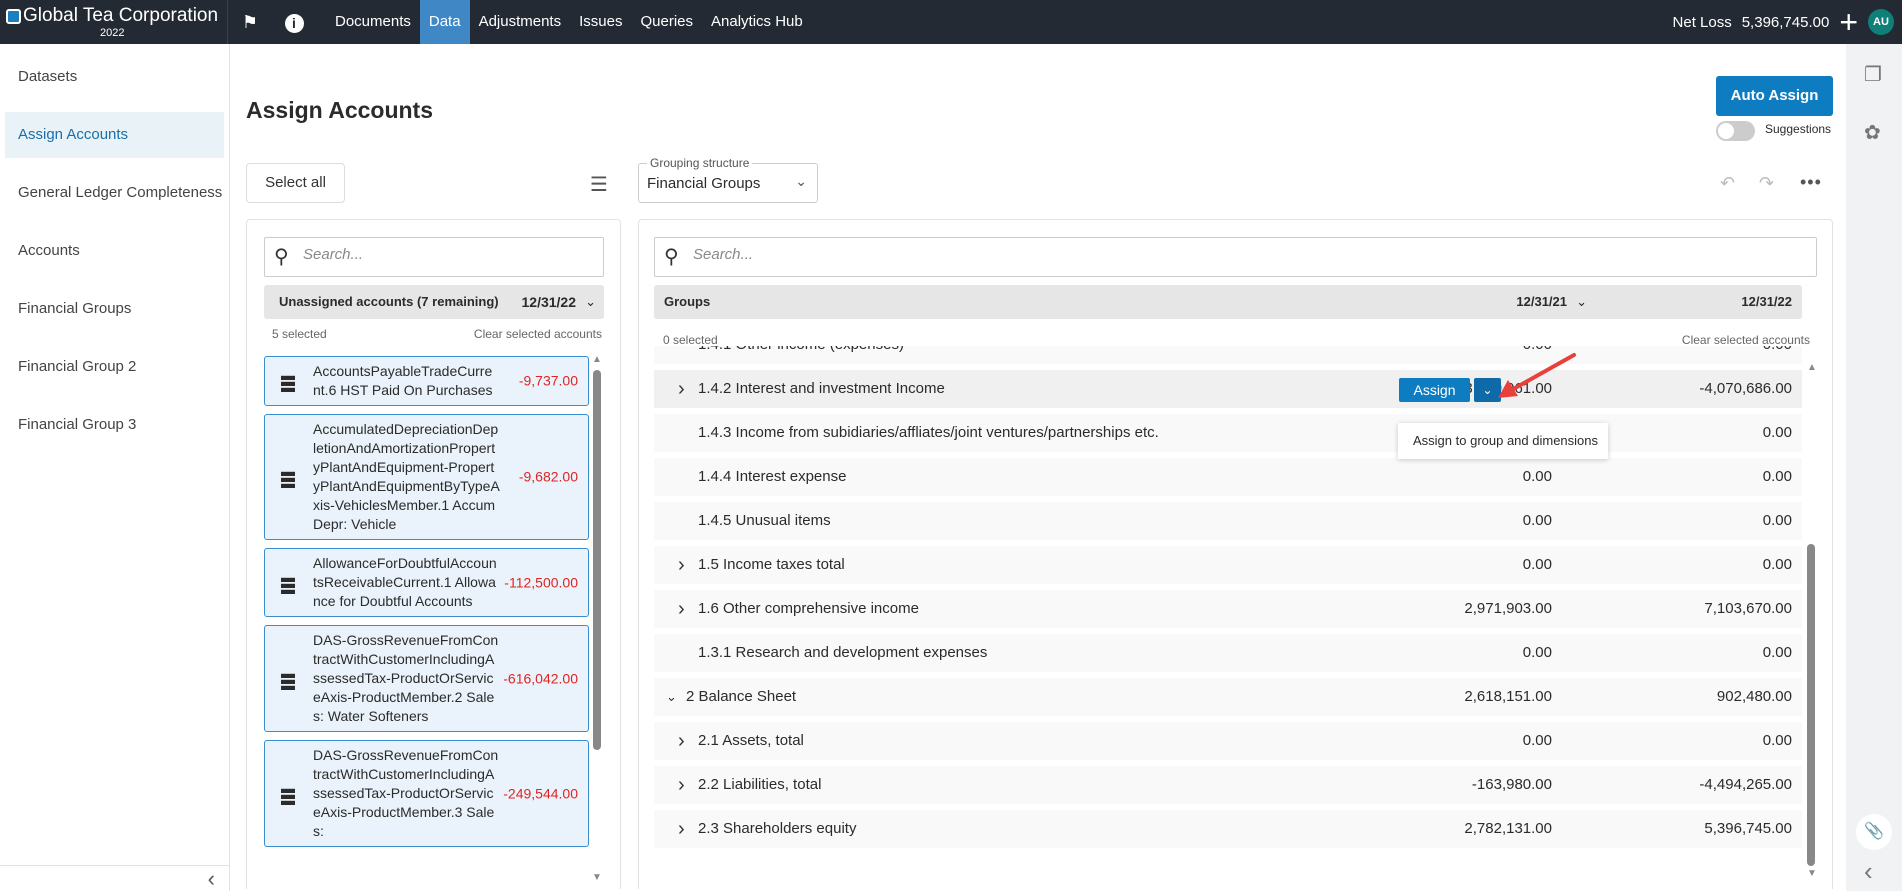 This screenshot has height=892, width=1902. Describe the element at coordinates (114, 77) in the screenshot. I see `sidebar-item-datasets: Datasets` at that location.